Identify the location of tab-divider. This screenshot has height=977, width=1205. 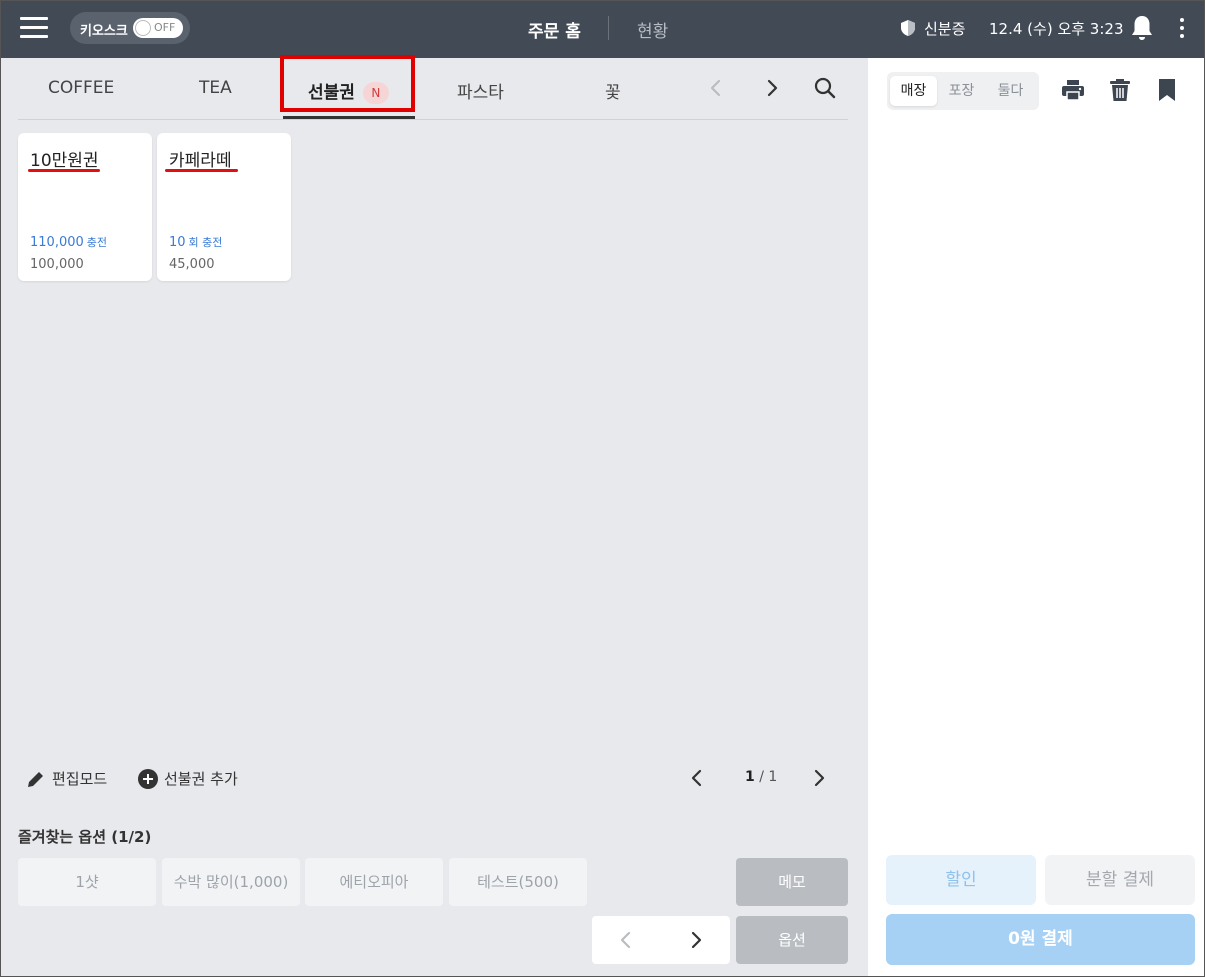
(433, 119).